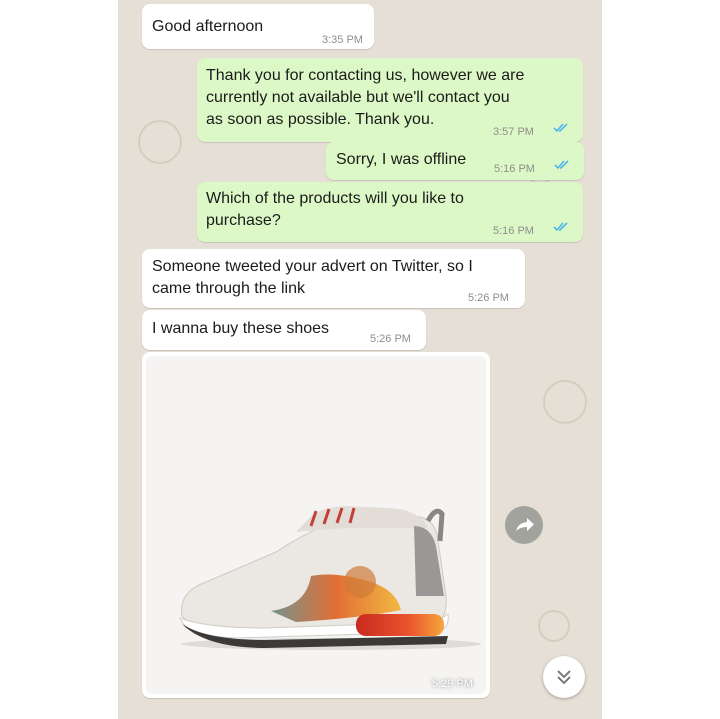  I want to click on forward-button, so click(524, 525).